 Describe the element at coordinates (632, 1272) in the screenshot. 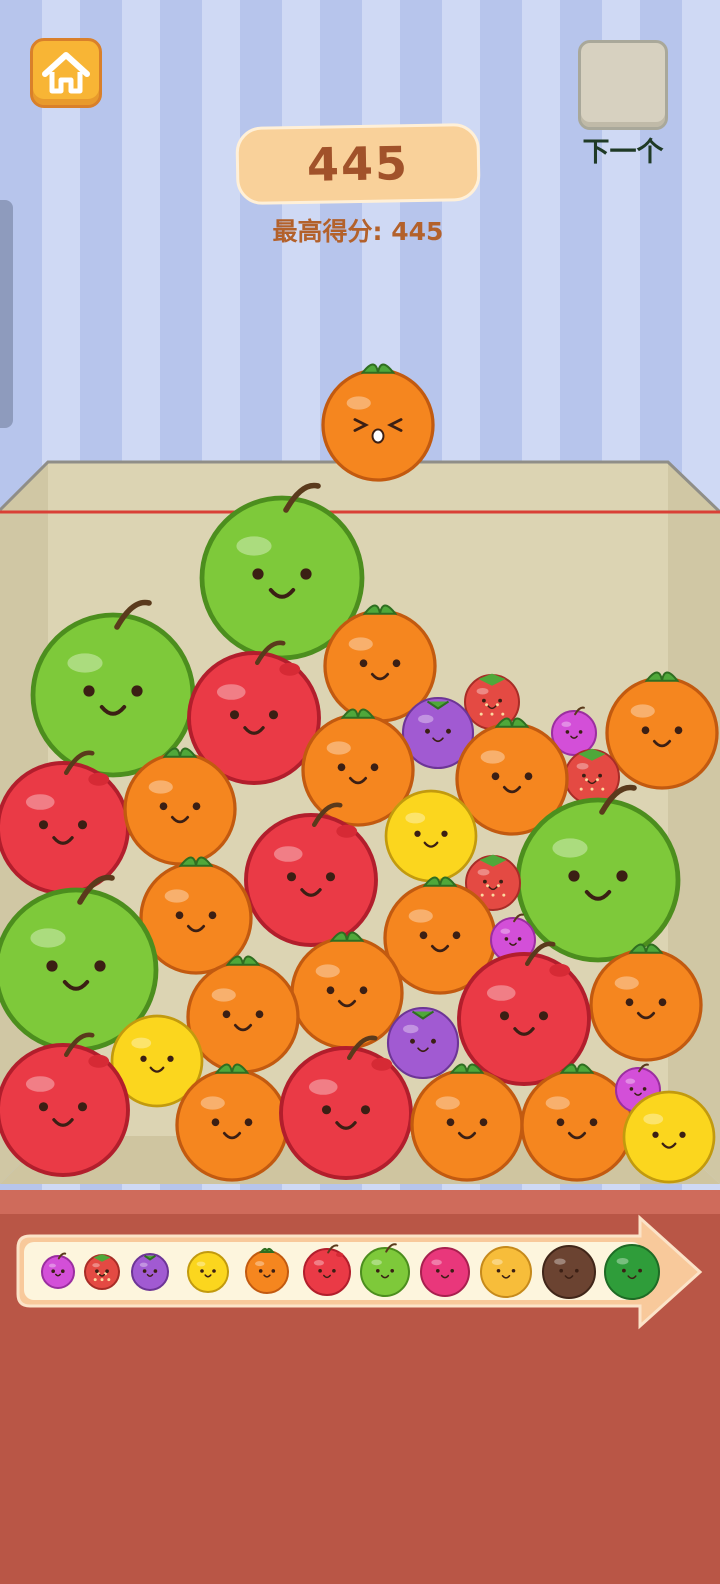

I see `watermelon-fruit` at that location.